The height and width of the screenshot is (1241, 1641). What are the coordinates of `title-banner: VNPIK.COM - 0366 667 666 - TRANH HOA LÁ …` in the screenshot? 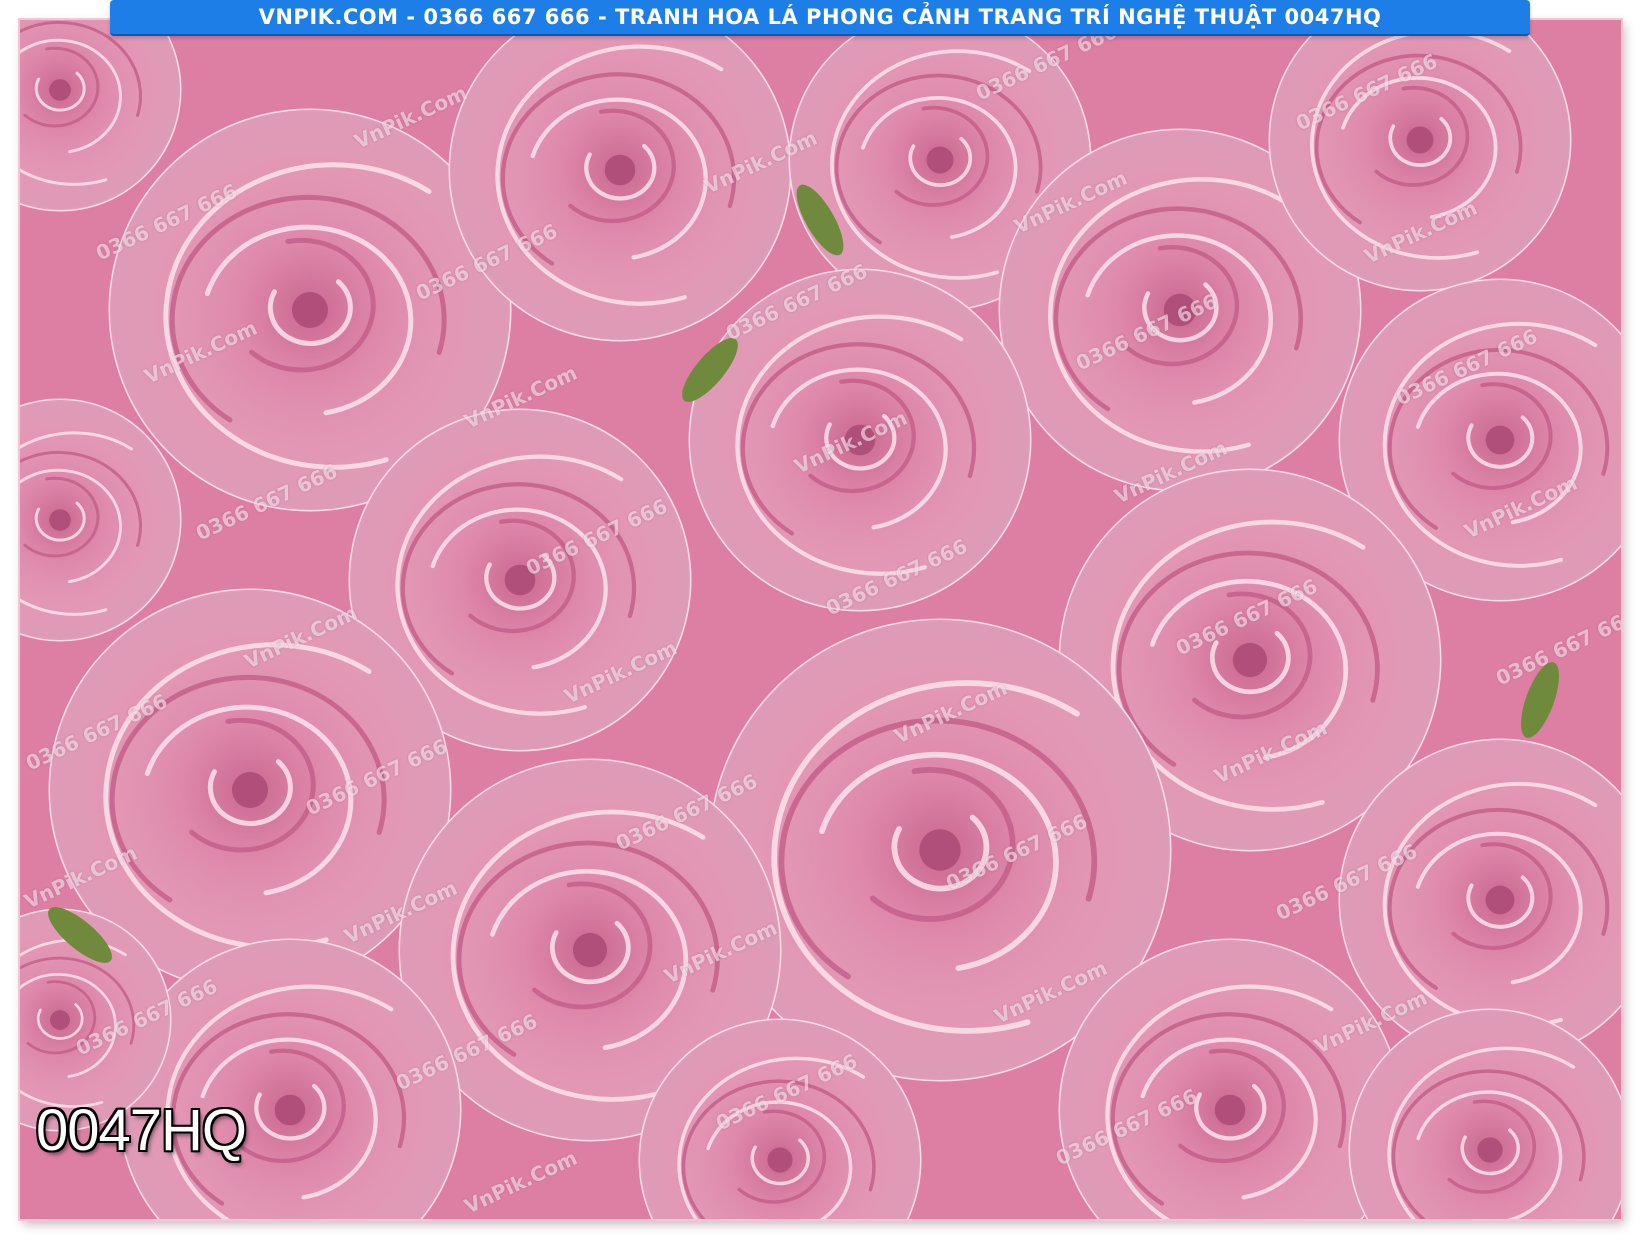 It's located at (820, 18).